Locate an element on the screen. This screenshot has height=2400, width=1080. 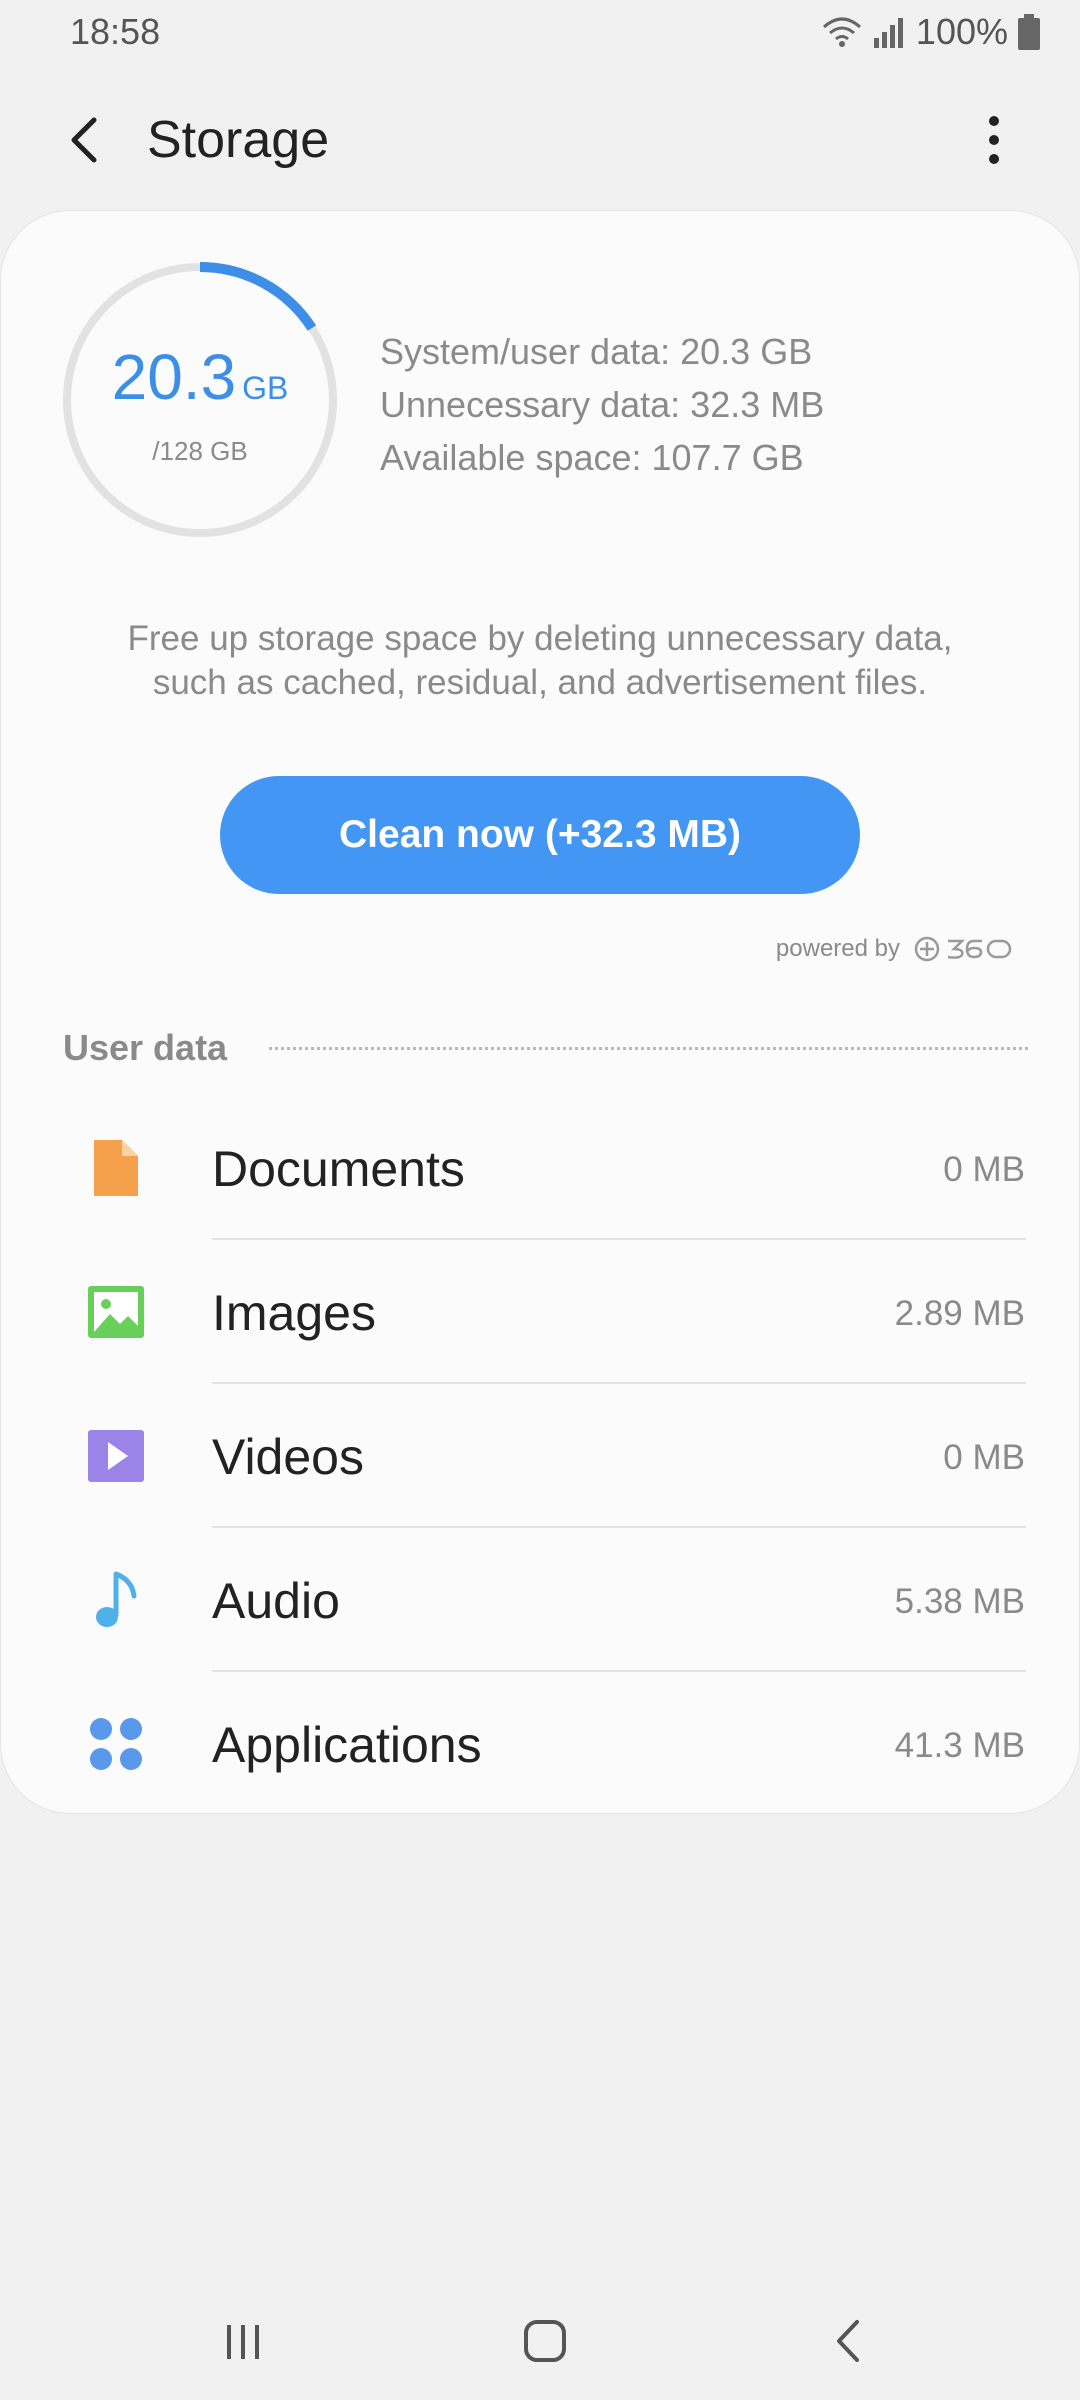
stat-system-data: System/user data: 20.3 GB is located at coordinates (596, 351).